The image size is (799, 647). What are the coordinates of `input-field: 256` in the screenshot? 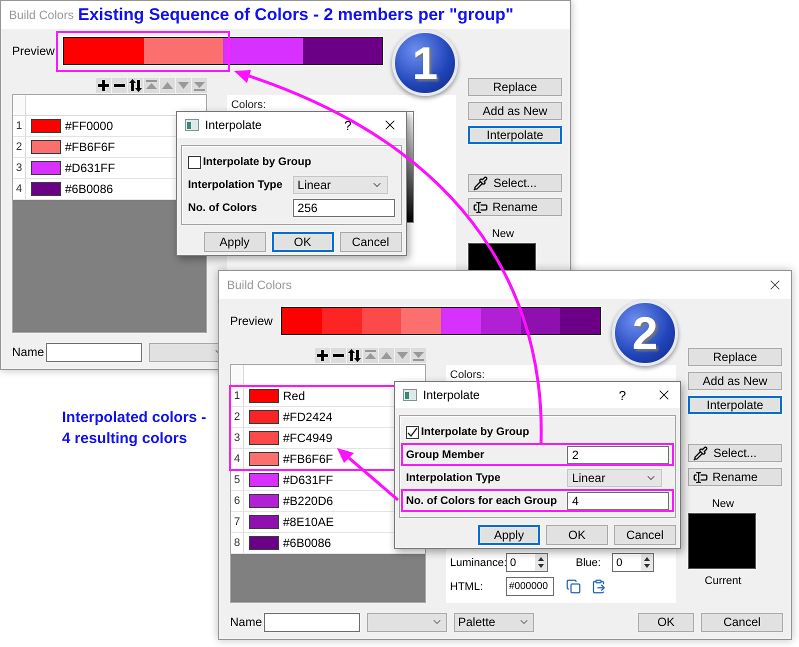 It's located at (343, 207).